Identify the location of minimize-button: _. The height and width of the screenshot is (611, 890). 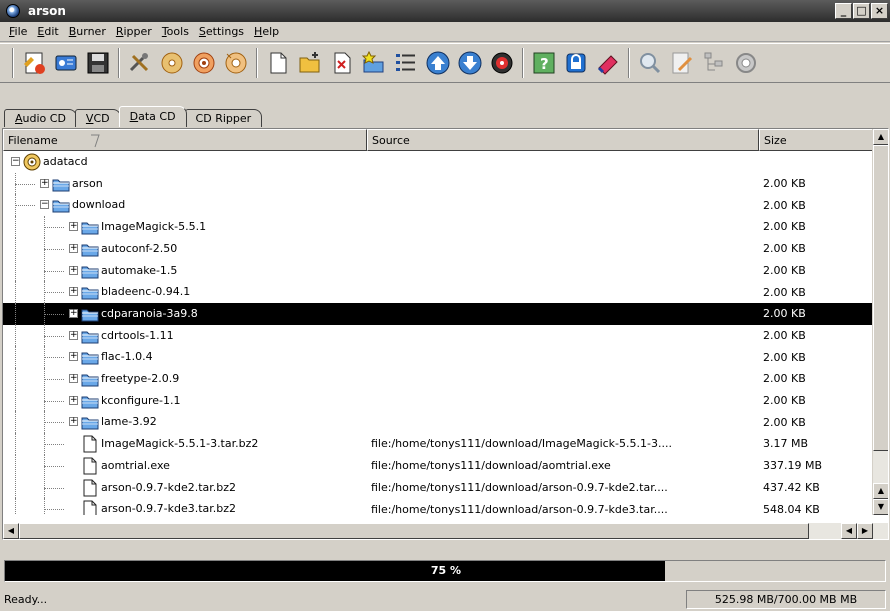
(843, 11).